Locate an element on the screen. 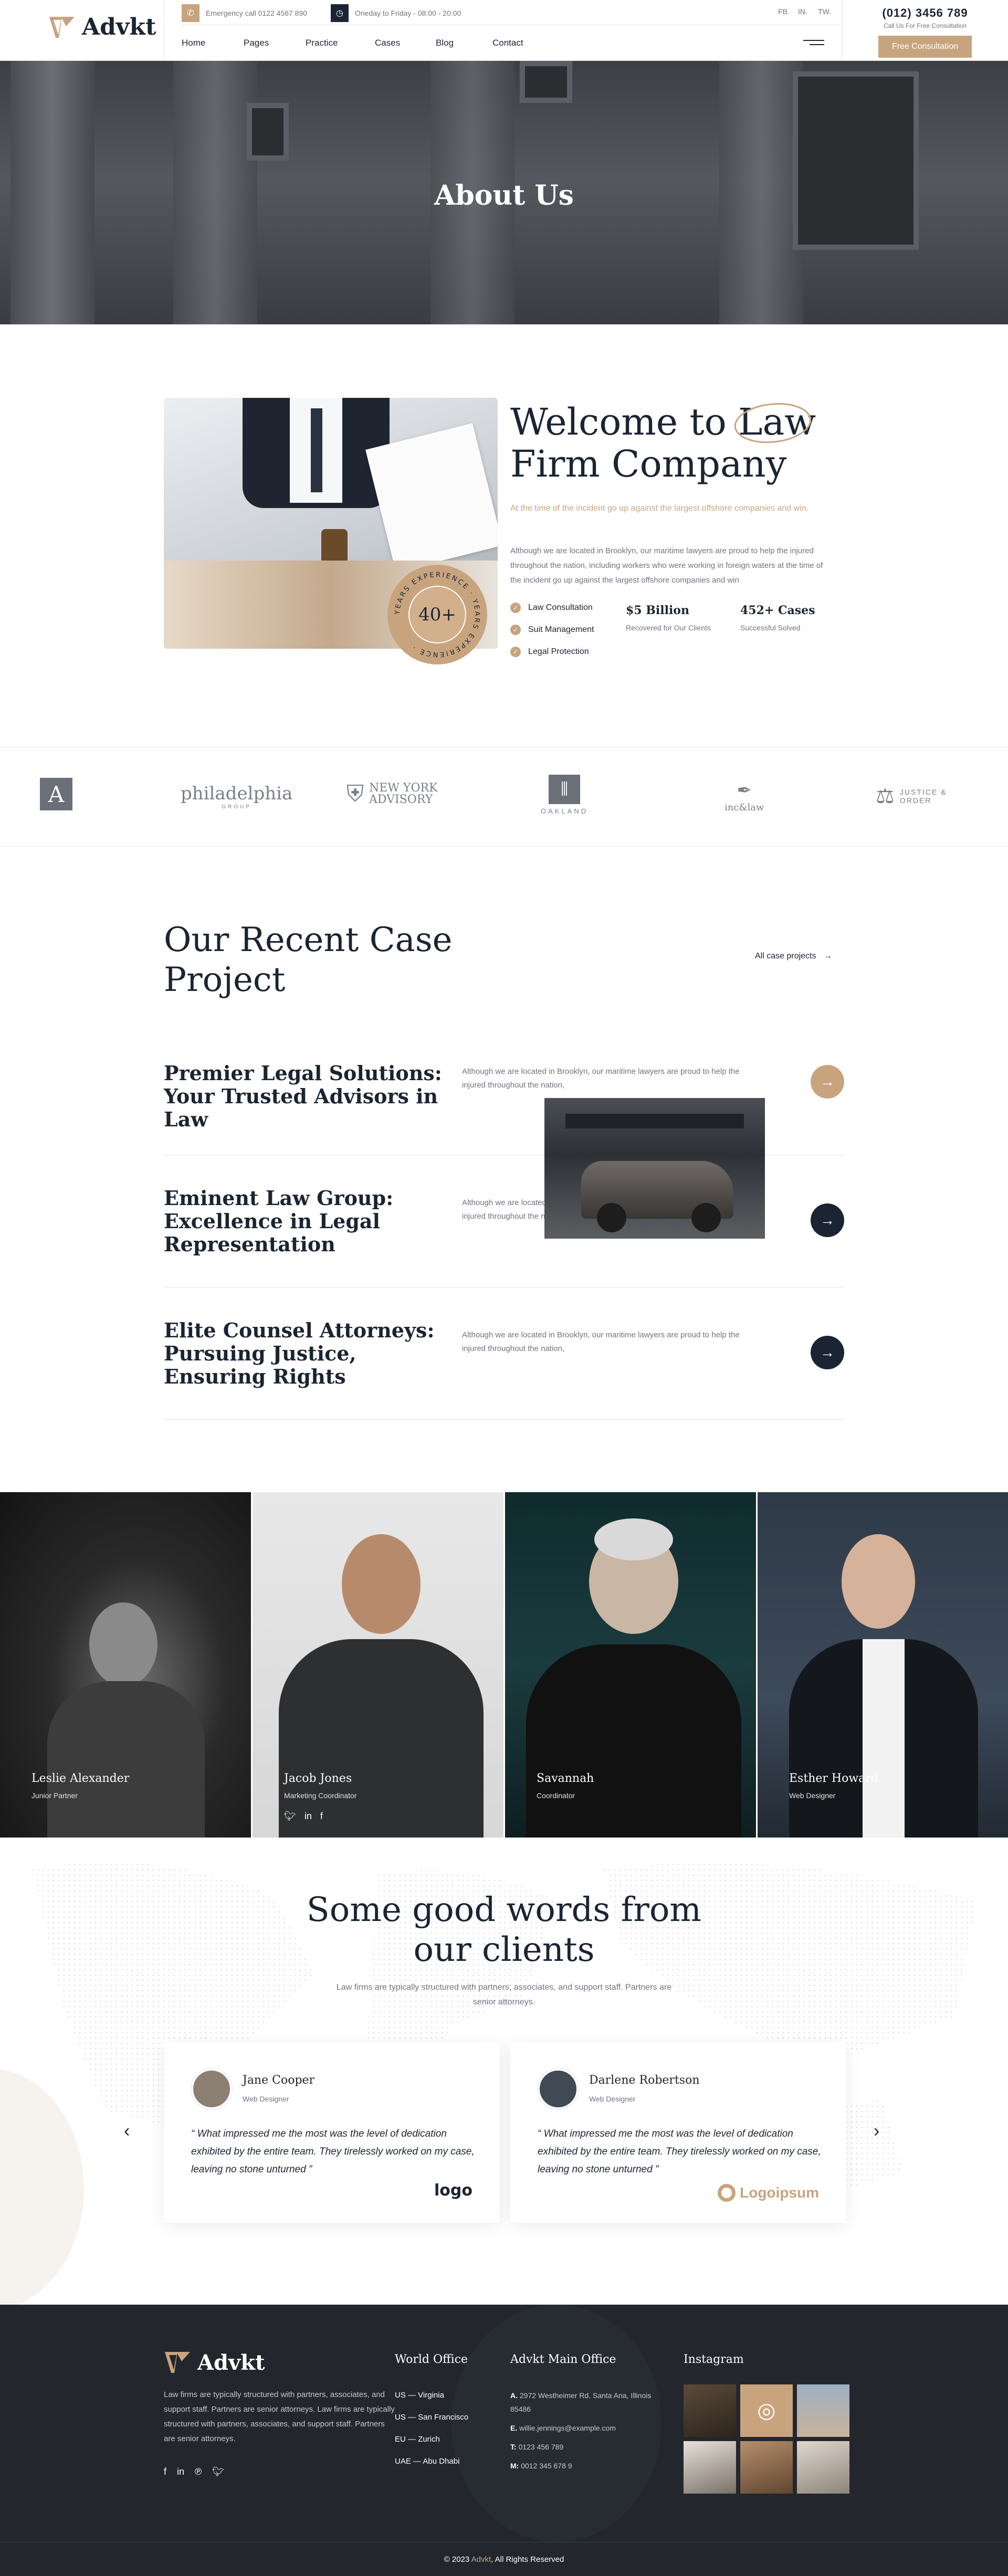 The image size is (1008, 2576). member-hair is located at coordinates (633, 1539).